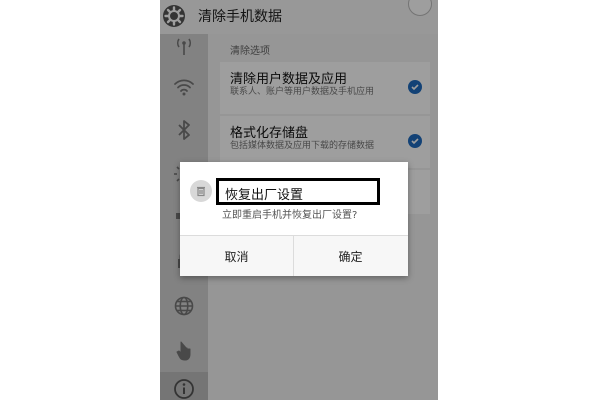  Describe the element at coordinates (237, 256) in the screenshot. I see `cancel-button: 取消` at that location.